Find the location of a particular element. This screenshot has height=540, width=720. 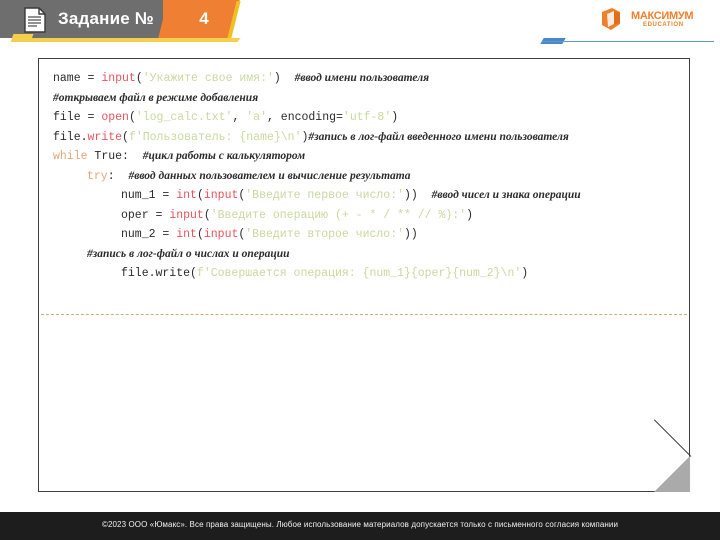

header-banner-underline is located at coordinates (124, 40).